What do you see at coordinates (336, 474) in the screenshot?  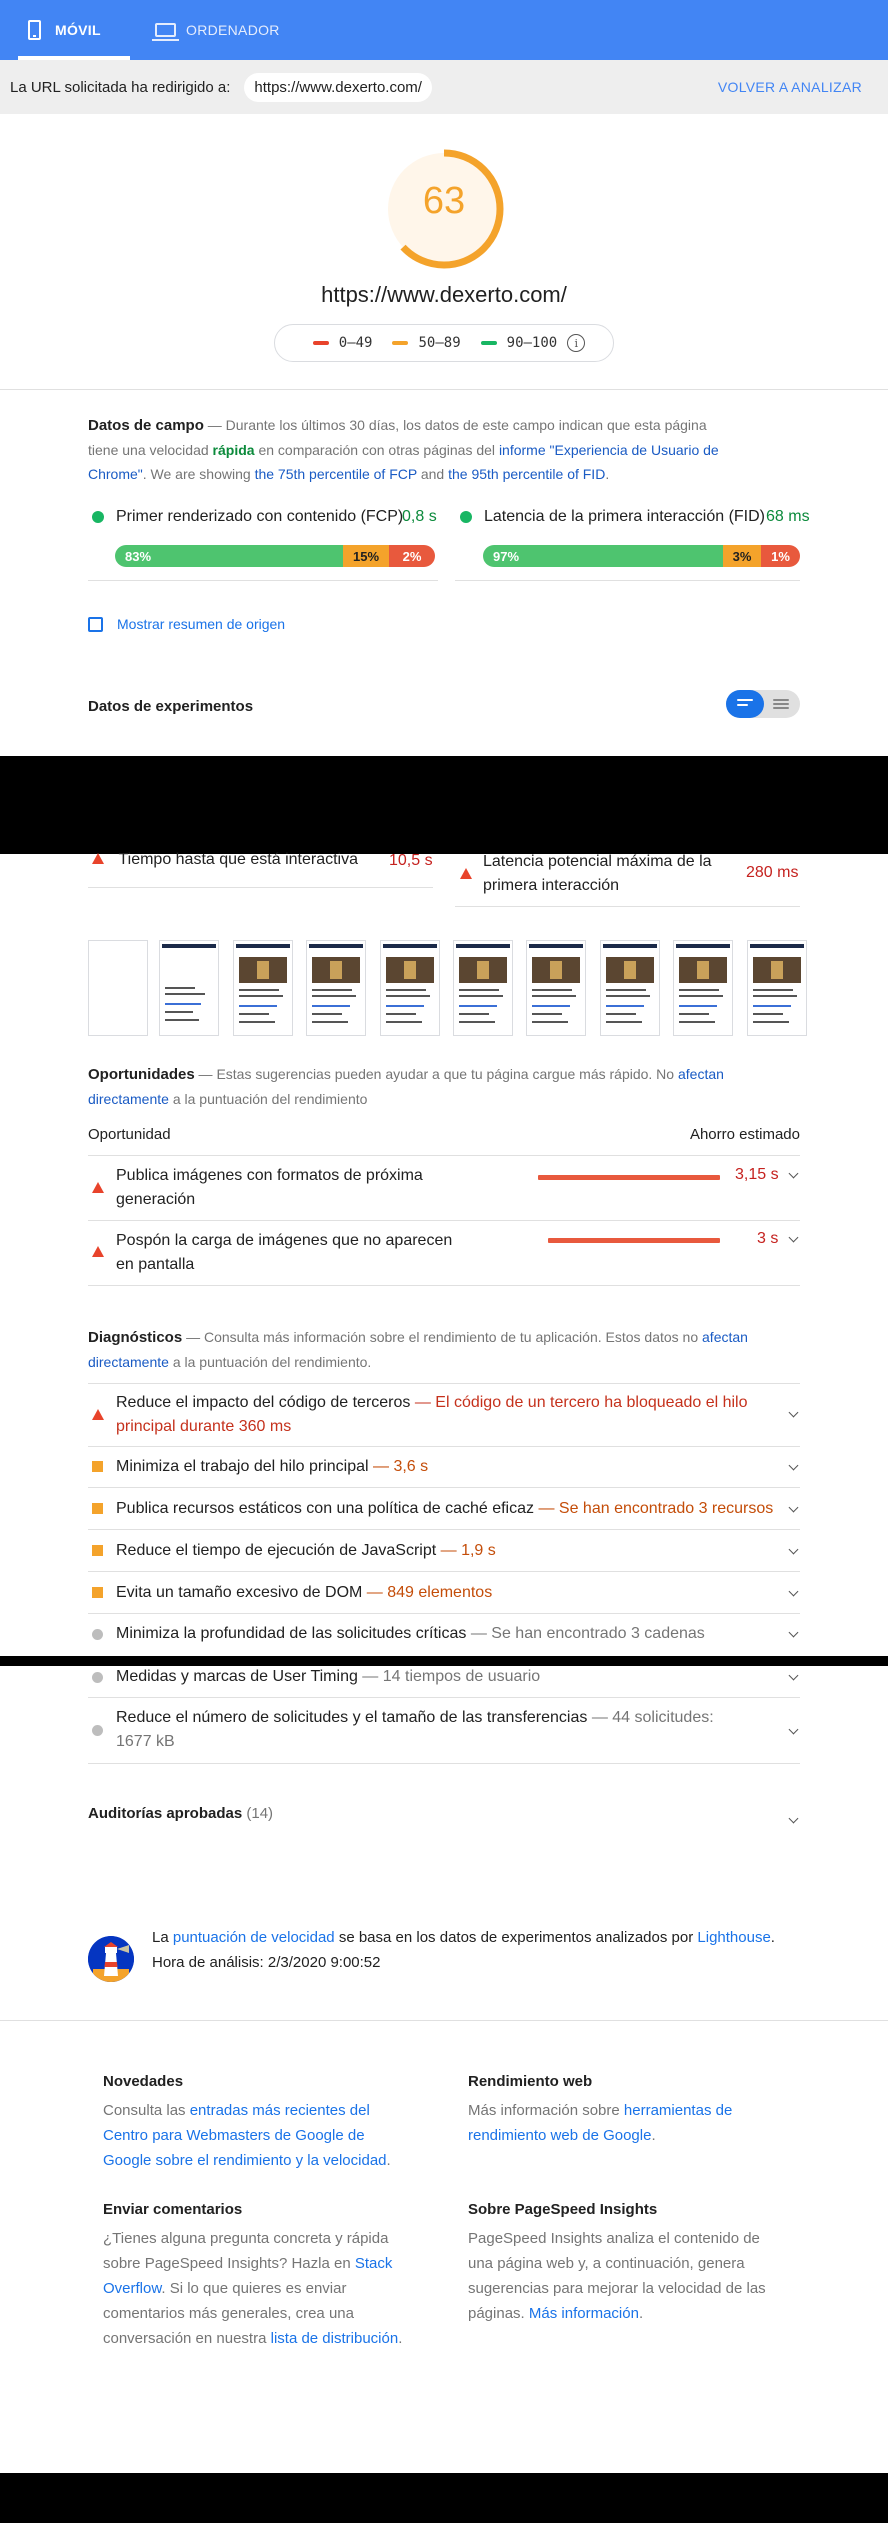 I see `fcp-percentile-link: the 75th percentile of FCP` at bounding box center [336, 474].